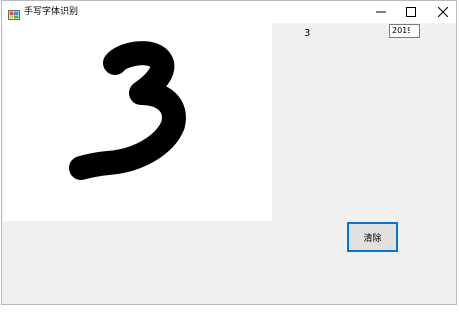  I want to click on maximize-icon, so click(411, 12).